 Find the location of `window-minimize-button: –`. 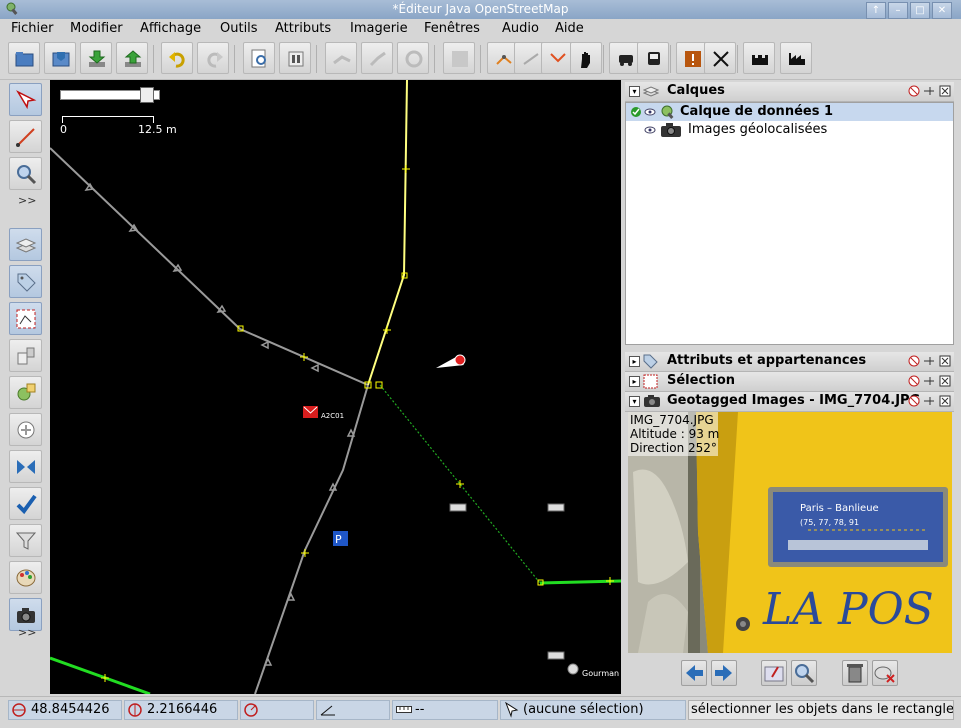

window-minimize-button: – is located at coordinates (898, 10).